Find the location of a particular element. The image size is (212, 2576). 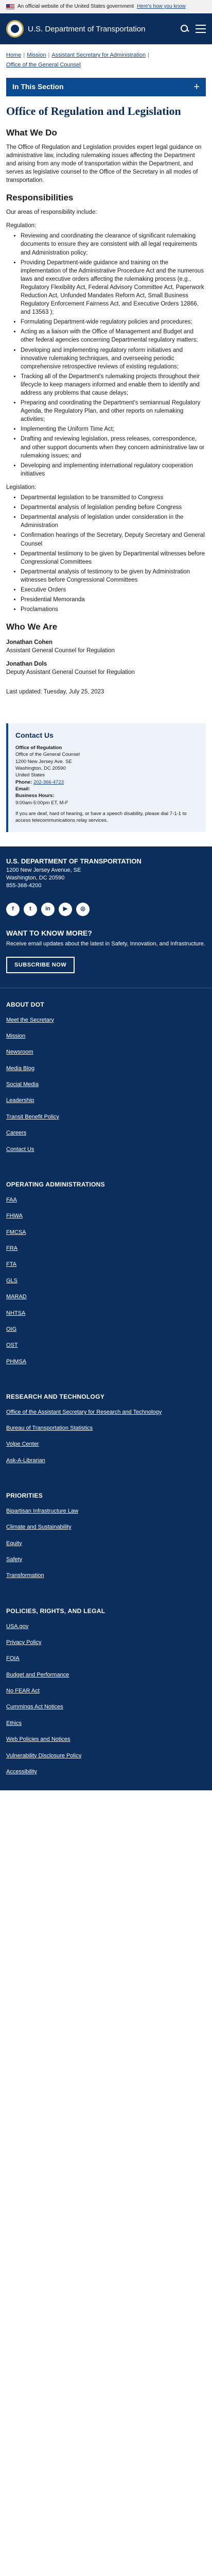

footer-link: Transit Benefit Policy is located at coordinates (106, 1117).